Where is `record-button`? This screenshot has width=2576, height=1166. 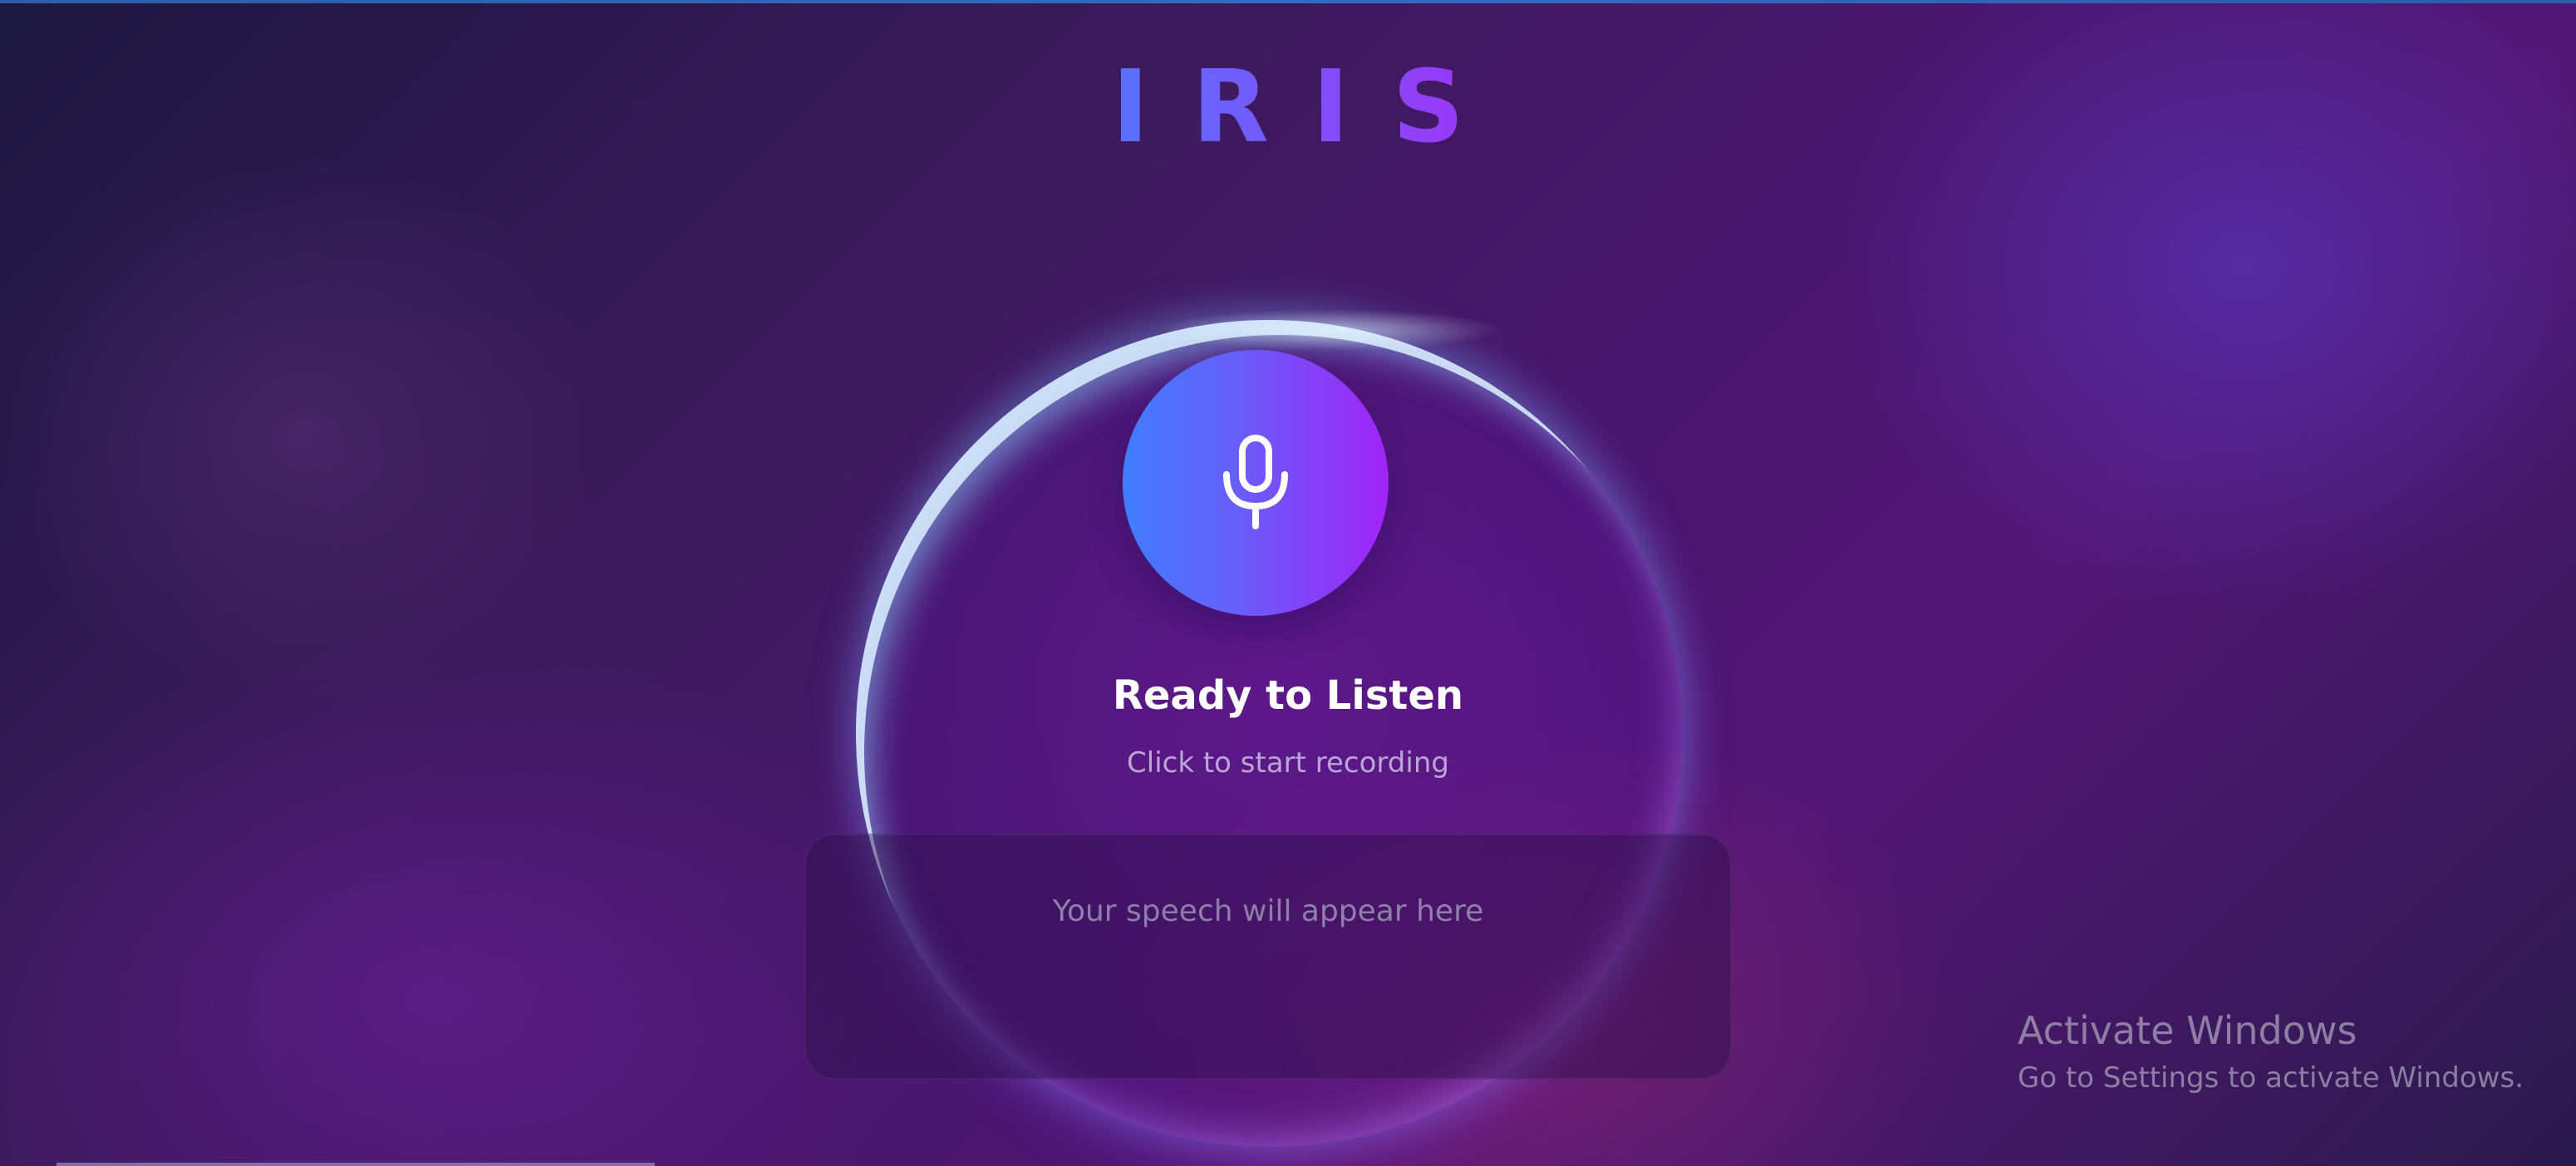 record-button is located at coordinates (1256, 483).